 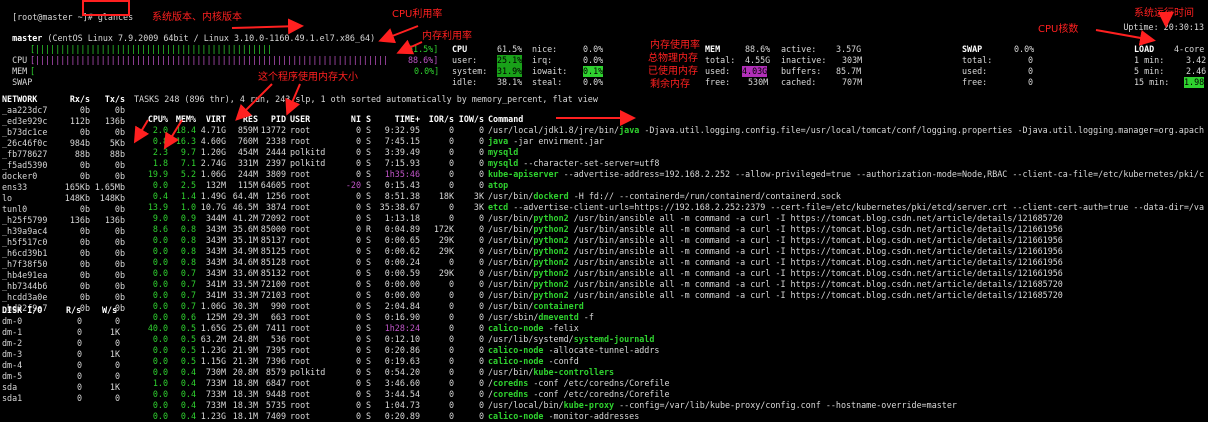 I want to click on annotation-mem-detail-1: 内存使用率, so click(x=675, y=45).